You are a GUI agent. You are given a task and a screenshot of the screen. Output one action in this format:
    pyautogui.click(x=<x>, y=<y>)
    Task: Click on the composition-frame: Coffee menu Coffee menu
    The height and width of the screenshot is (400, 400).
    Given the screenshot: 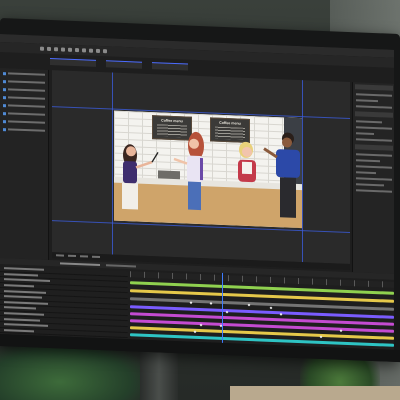 What is the action you would take?
    pyautogui.click(x=208, y=169)
    